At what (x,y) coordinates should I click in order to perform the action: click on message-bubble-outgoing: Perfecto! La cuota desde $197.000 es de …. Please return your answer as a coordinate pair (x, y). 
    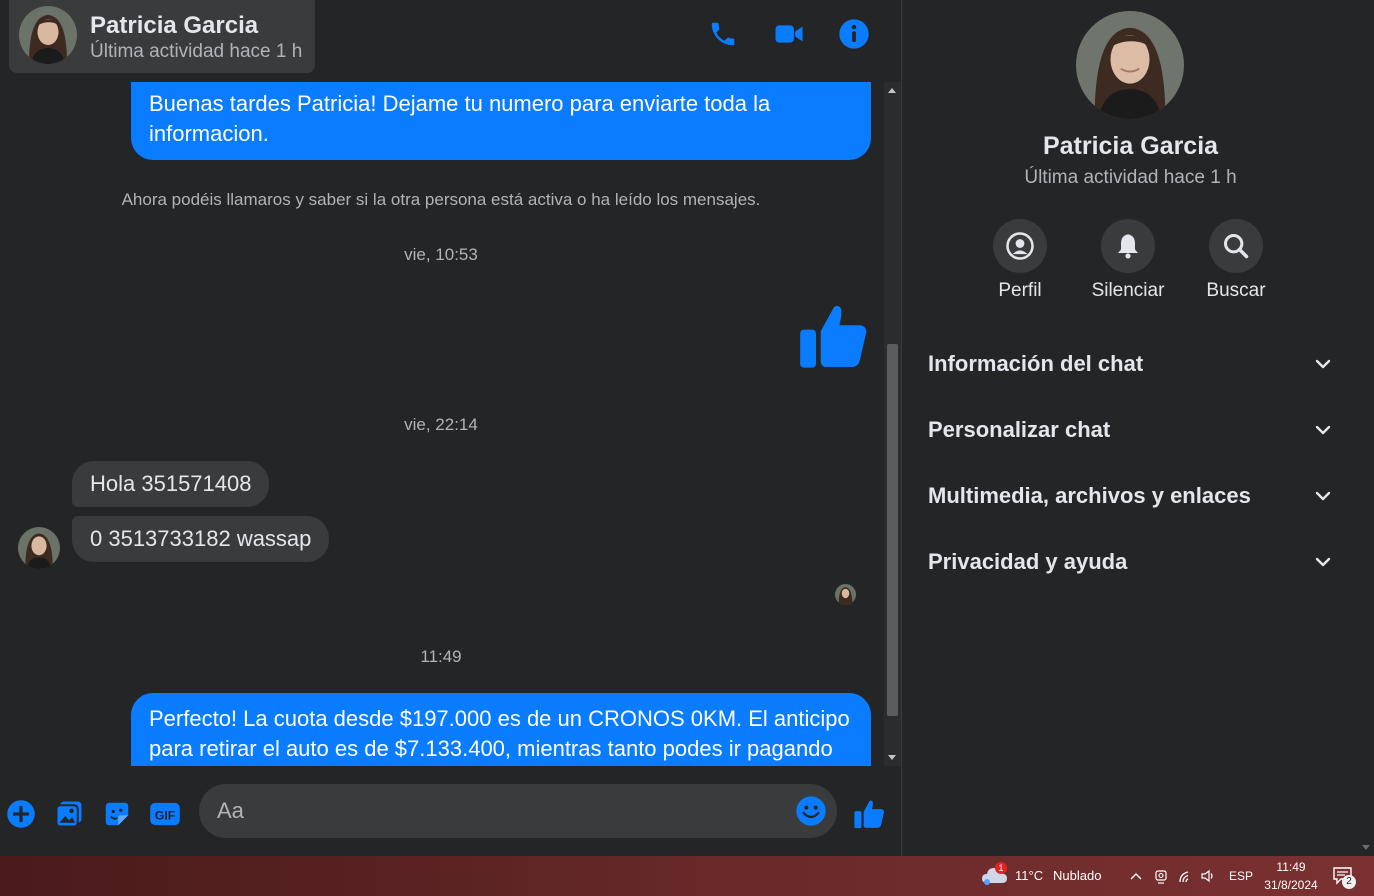
    Looking at the image, I should click on (501, 729).